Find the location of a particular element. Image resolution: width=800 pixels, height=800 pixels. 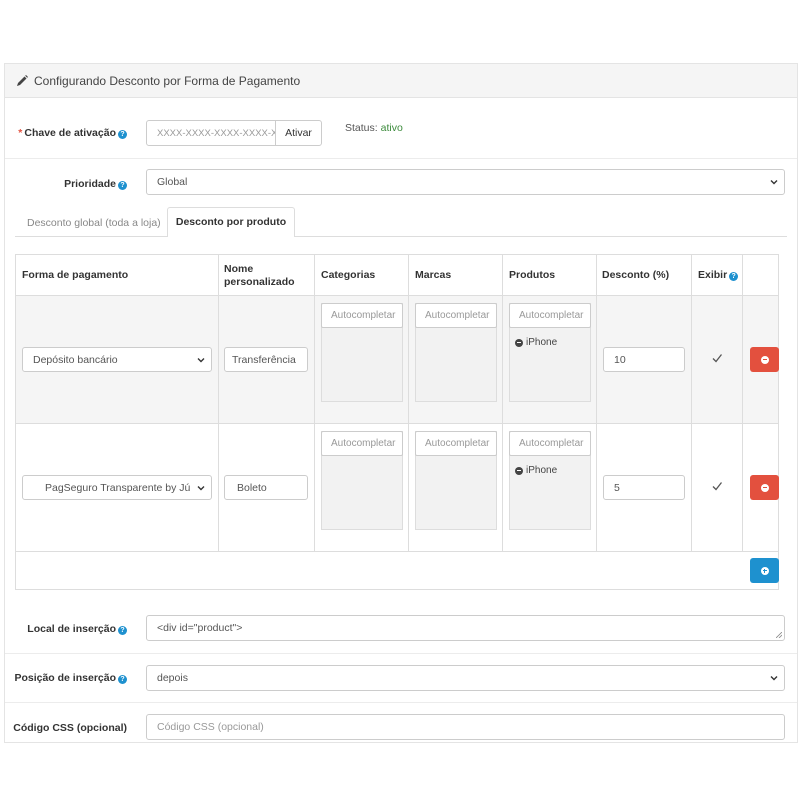

custom-name-input: Transferência is located at coordinates (266, 359).